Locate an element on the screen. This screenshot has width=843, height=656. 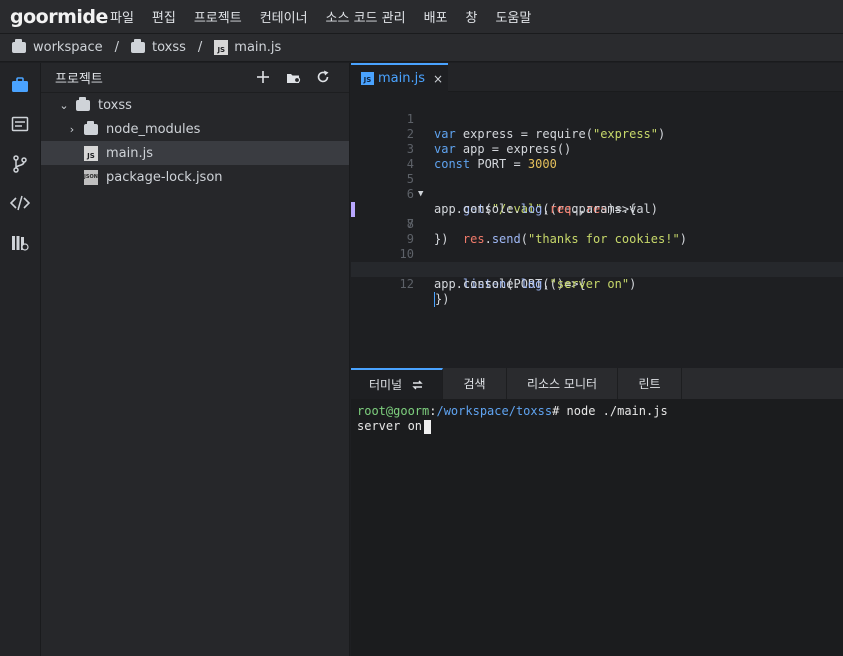
library-button is located at coordinates (20, 243).